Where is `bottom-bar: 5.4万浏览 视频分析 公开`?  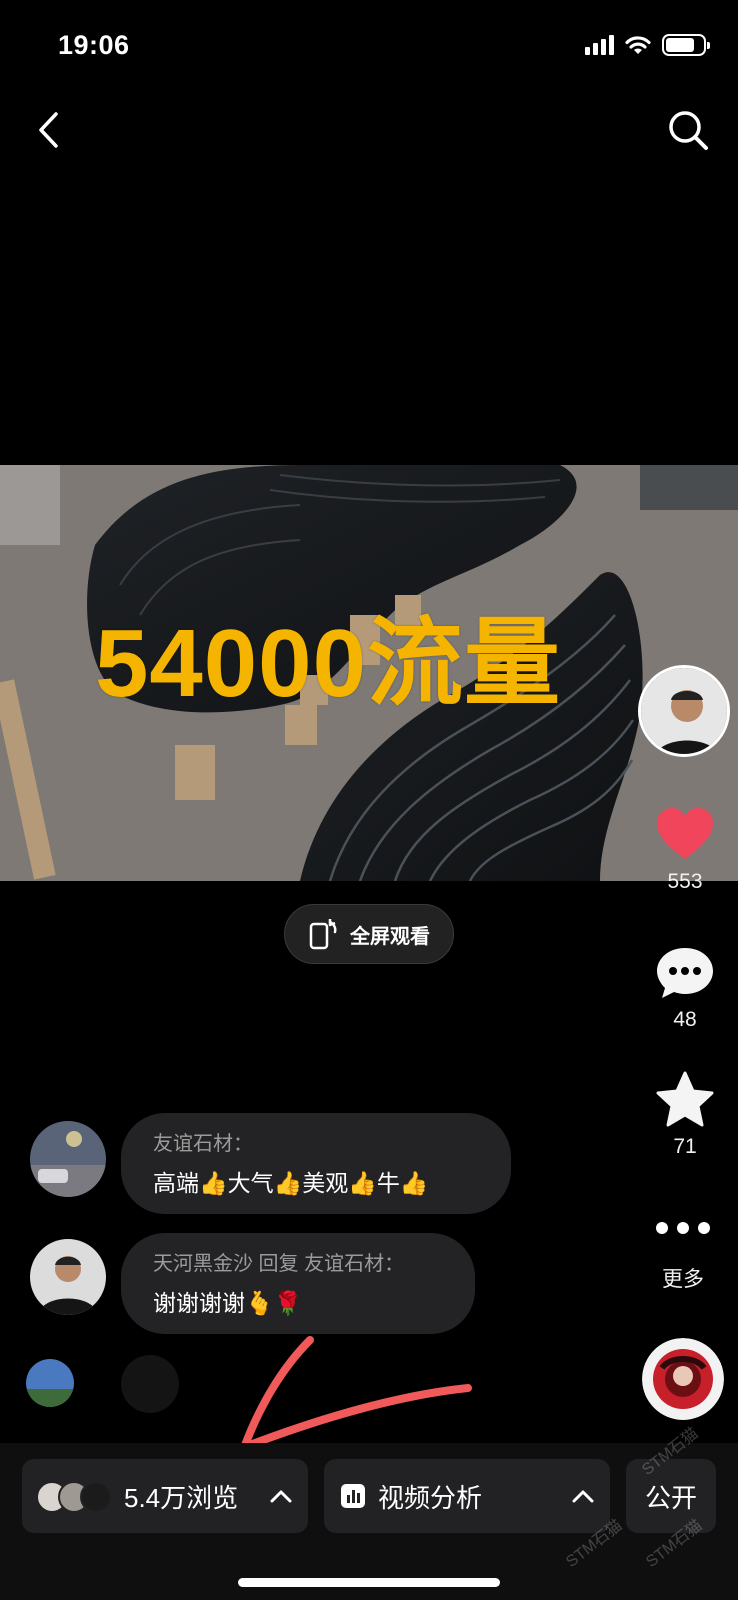
bottom-bar: 5.4万浏览 视频分析 公开 is located at coordinates (369, 1521).